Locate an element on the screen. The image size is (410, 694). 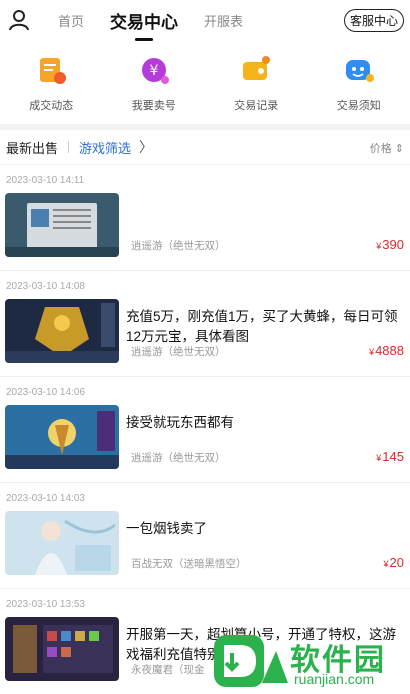
quick-link-records: 交易记录 is located at coordinates (256, 88).